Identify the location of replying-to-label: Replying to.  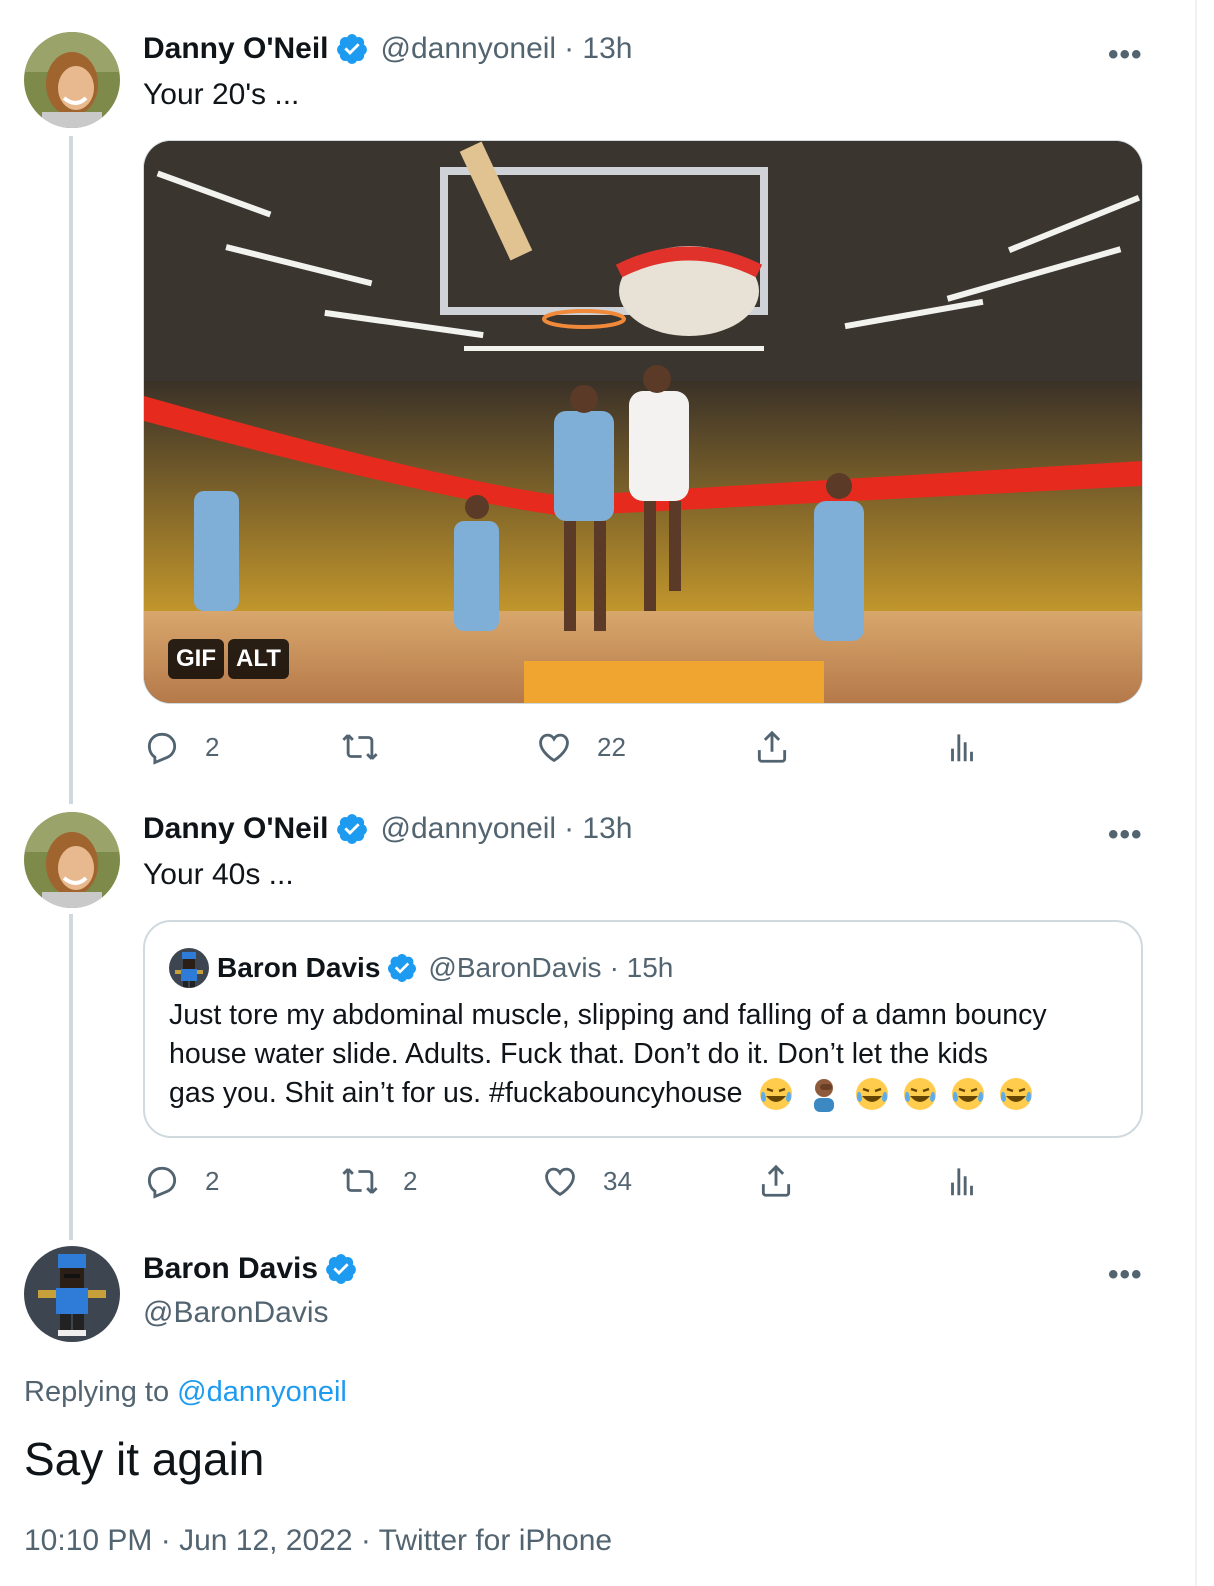
(97, 1392).